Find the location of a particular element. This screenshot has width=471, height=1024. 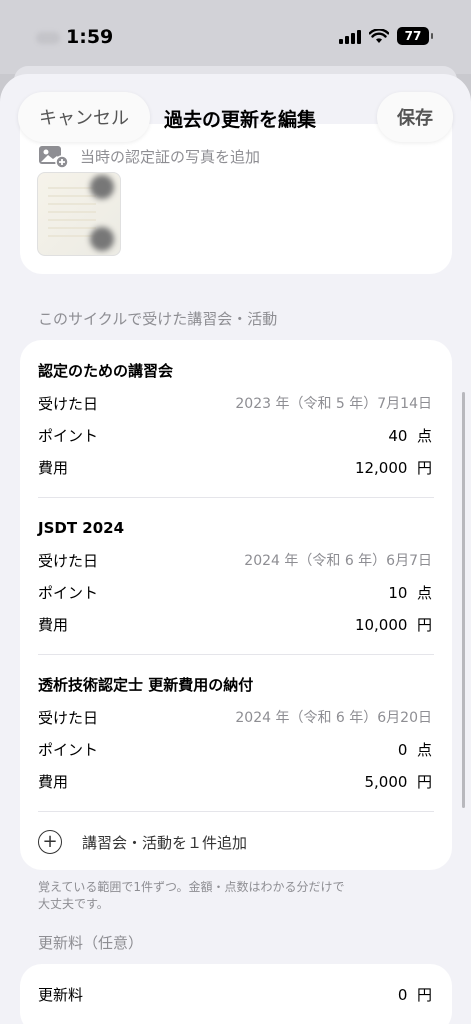

footnote: 覚えている範囲で1件ずつ。金額・点数はわかる分だけで 大丈夫です。 is located at coordinates (218, 896).